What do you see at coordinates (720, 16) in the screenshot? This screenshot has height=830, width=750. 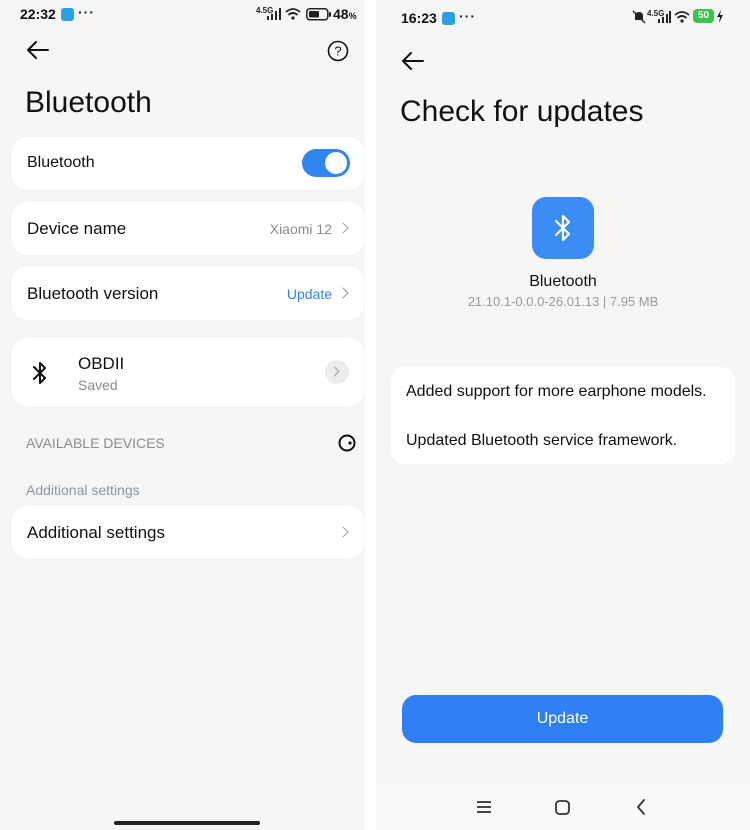 I see `charging-icon` at bounding box center [720, 16].